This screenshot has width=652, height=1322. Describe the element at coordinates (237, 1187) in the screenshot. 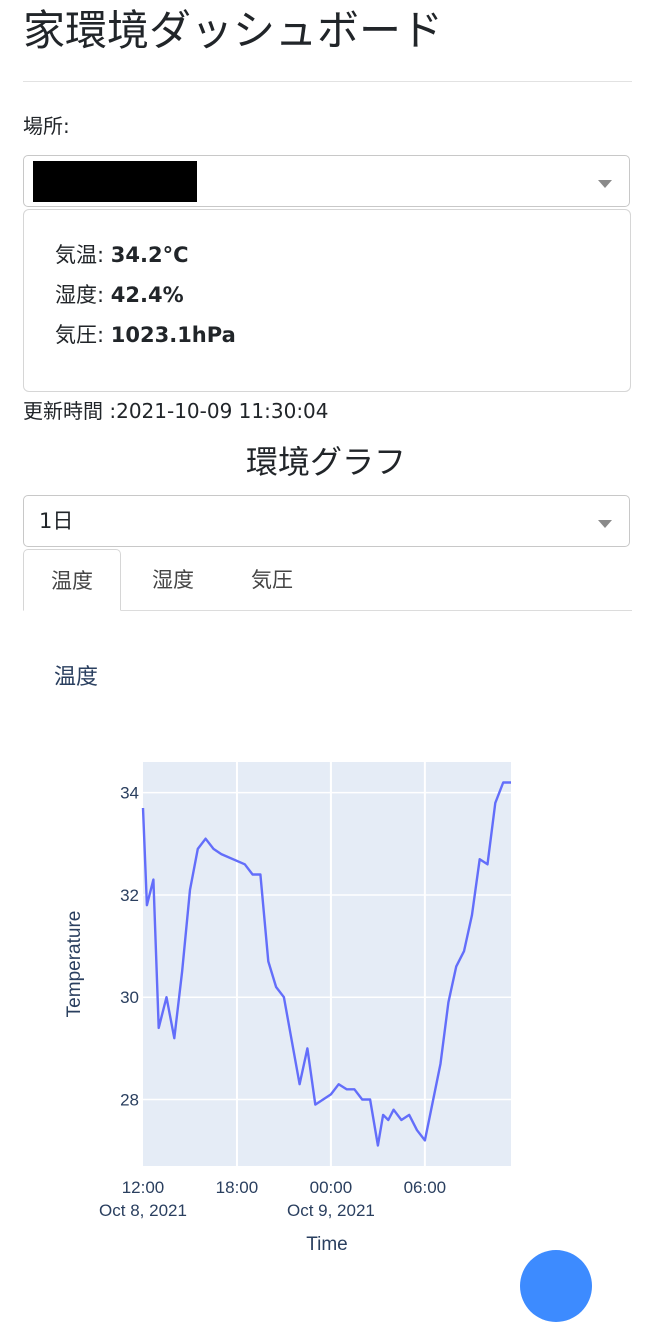

I see `x-tick-label: 18:00` at that location.